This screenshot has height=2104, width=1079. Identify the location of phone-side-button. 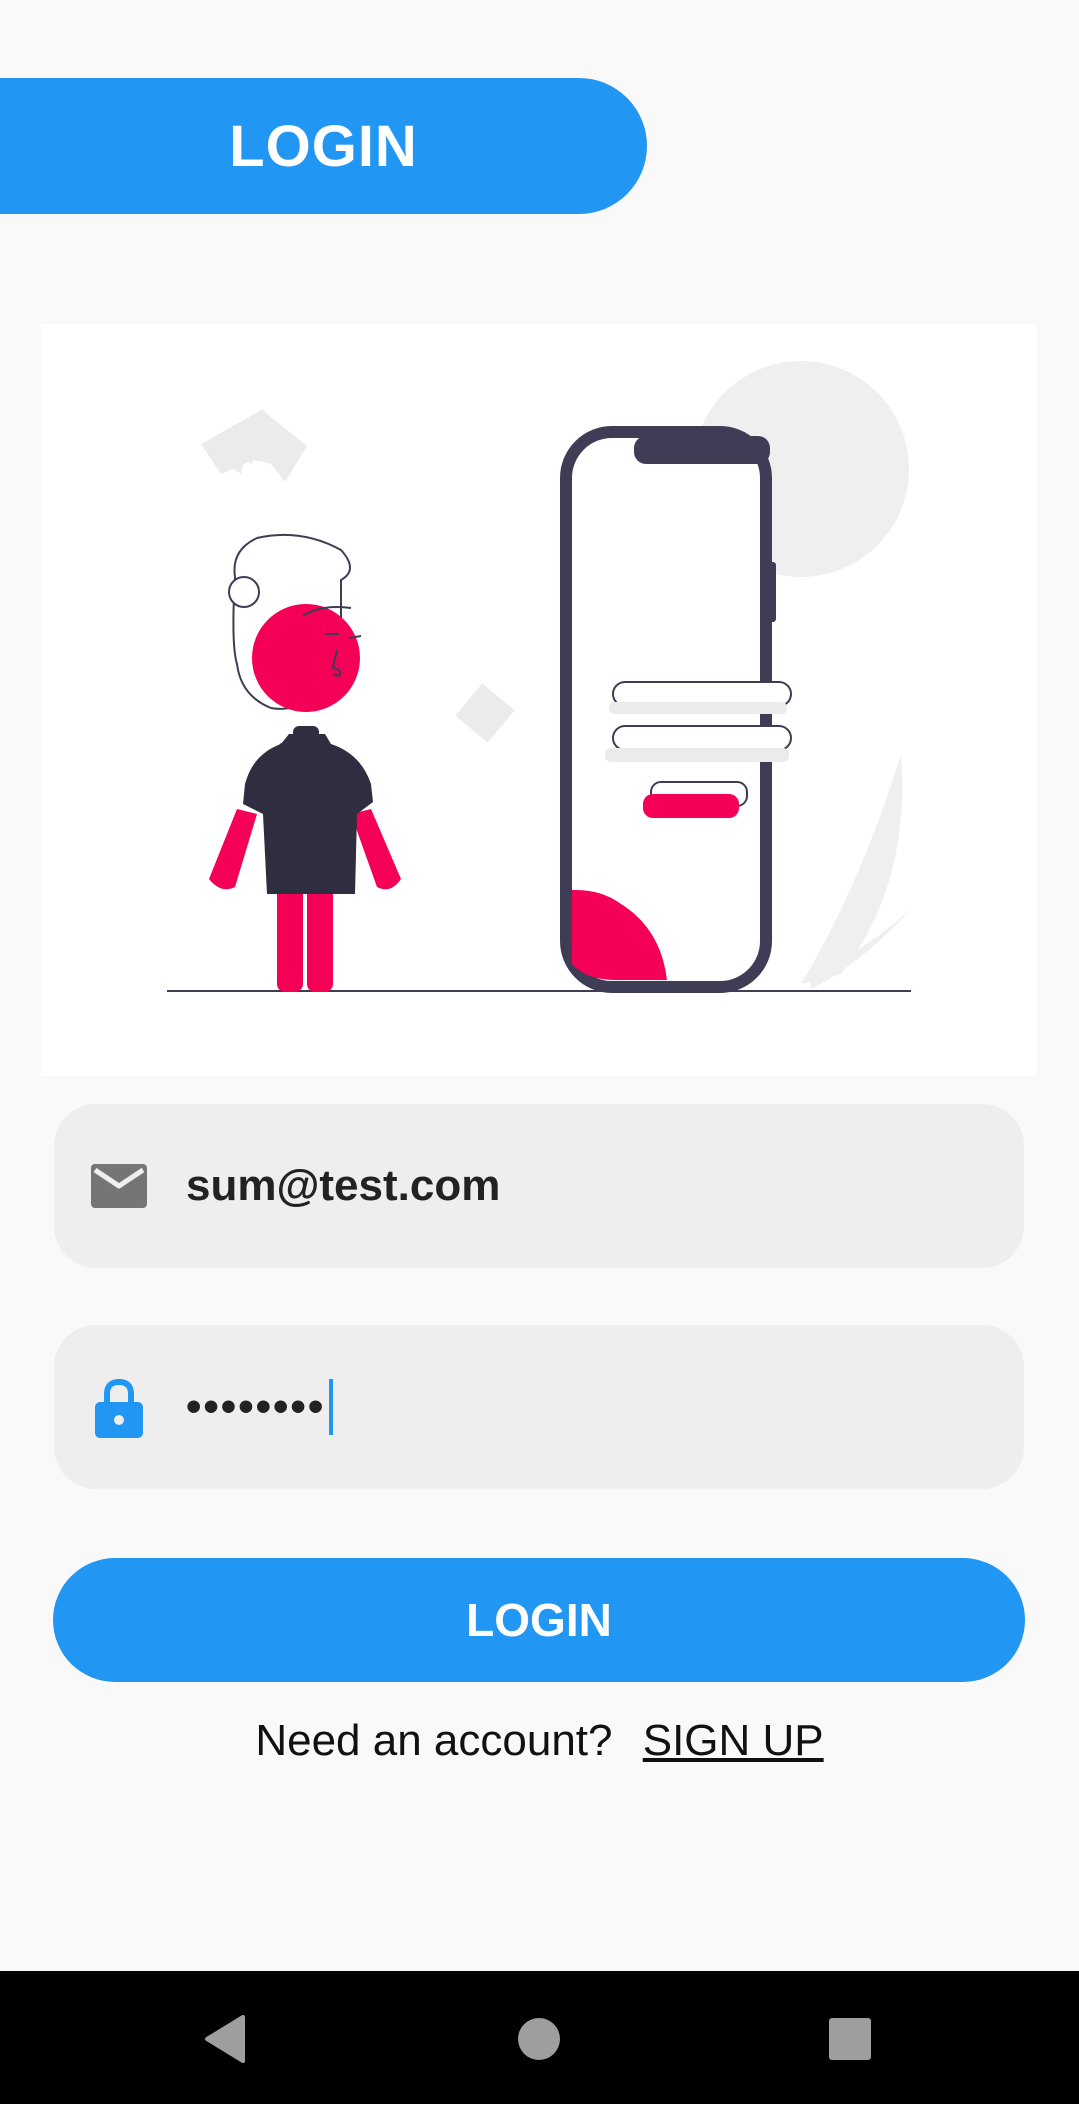
(772, 592).